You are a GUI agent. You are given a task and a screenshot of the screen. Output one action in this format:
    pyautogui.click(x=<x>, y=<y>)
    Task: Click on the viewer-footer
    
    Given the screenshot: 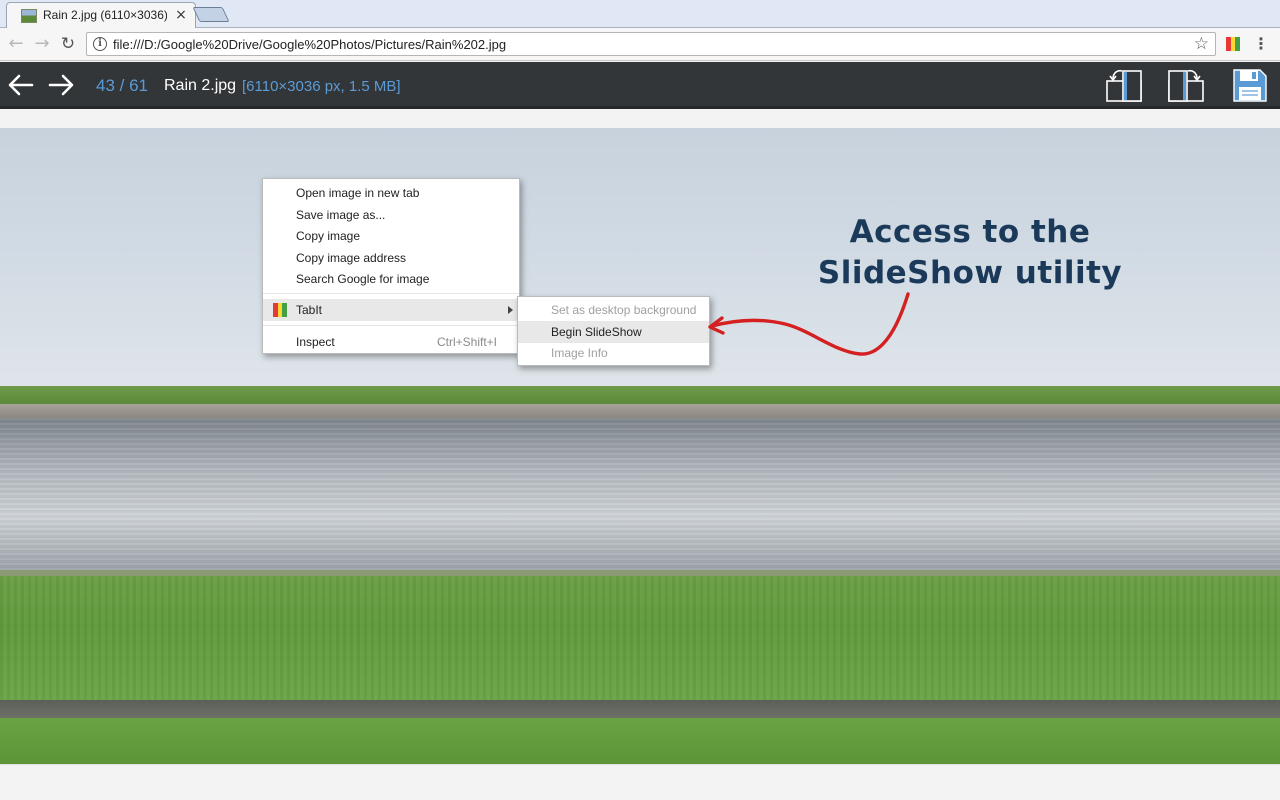 What is the action you would take?
    pyautogui.click(x=640, y=782)
    